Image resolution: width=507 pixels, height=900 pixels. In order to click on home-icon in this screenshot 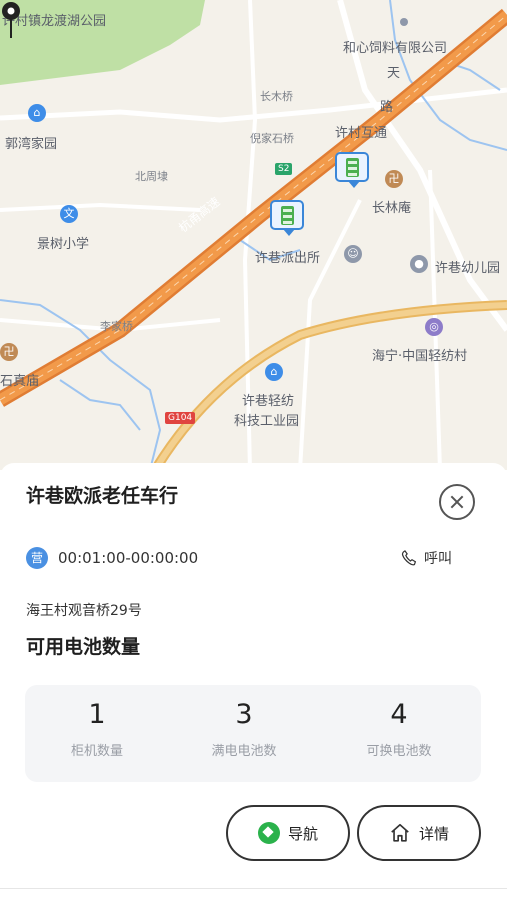, I will do `click(400, 832)`.